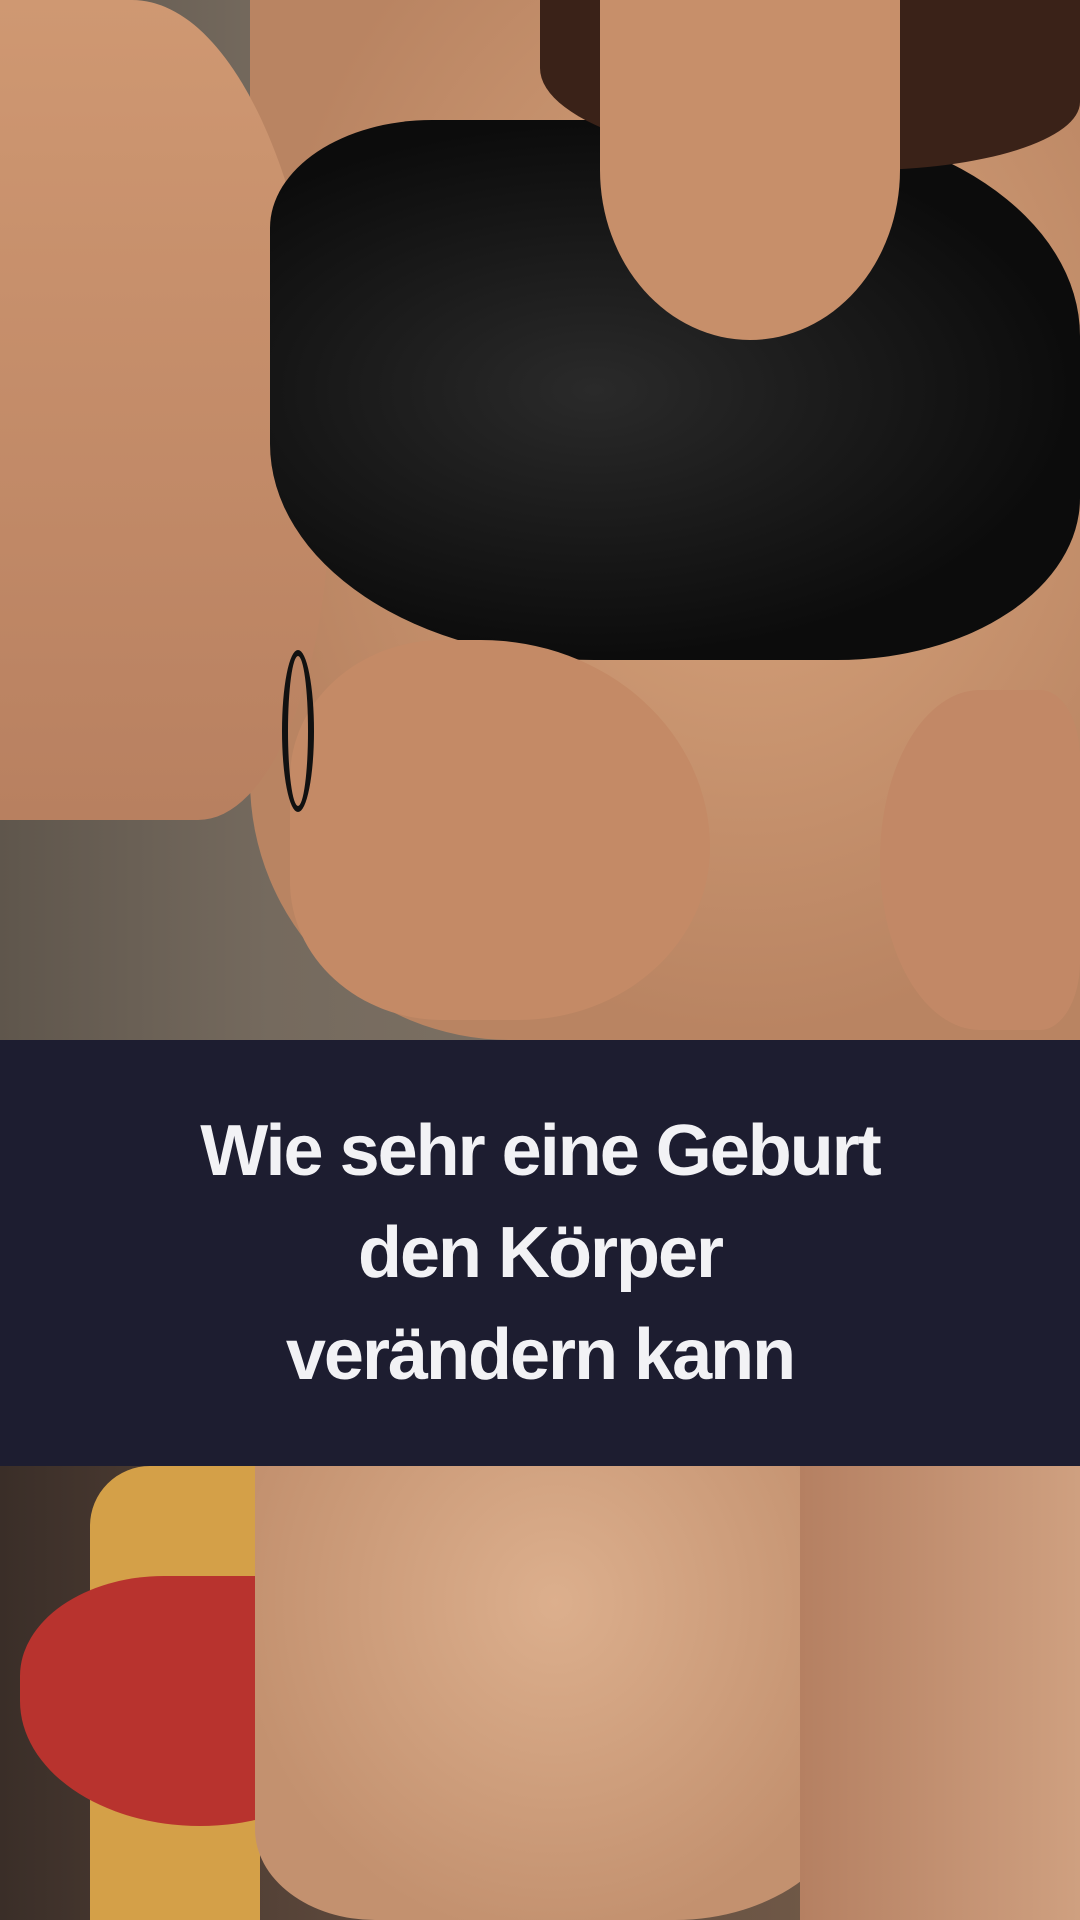  Describe the element at coordinates (750, 170) in the screenshot. I see `neck-skin` at that location.